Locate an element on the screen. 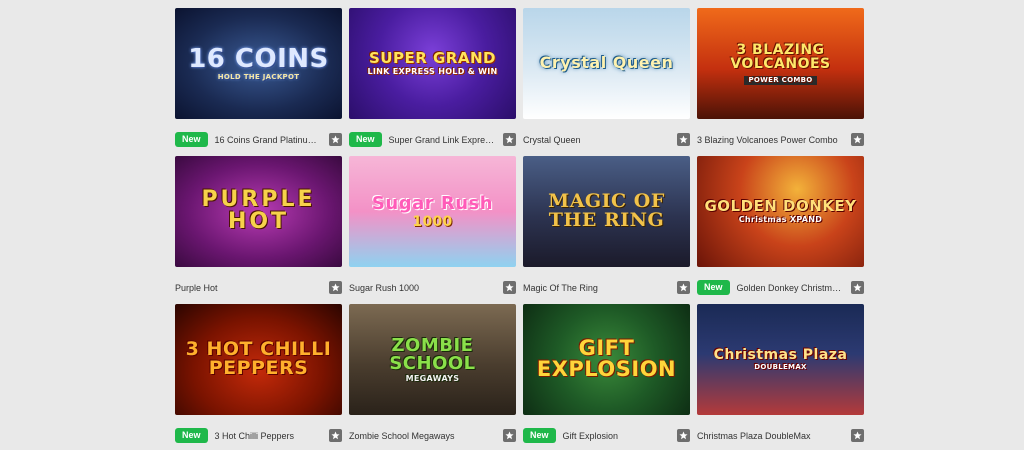 The height and width of the screenshot is (450, 1024). game-title: Christmas Plaza DoubleMax is located at coordinates (771, 436).